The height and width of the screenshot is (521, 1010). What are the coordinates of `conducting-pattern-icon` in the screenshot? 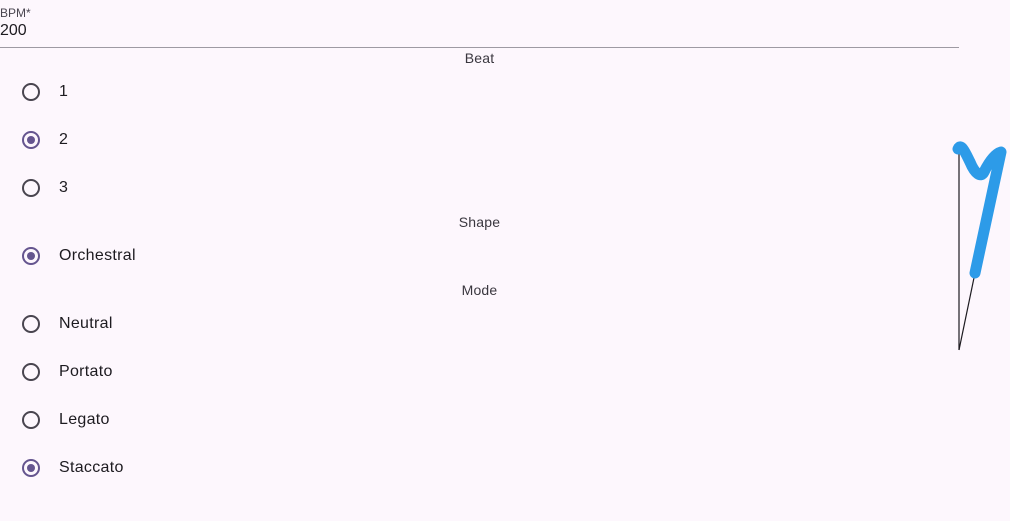 It's located at (979, 246).